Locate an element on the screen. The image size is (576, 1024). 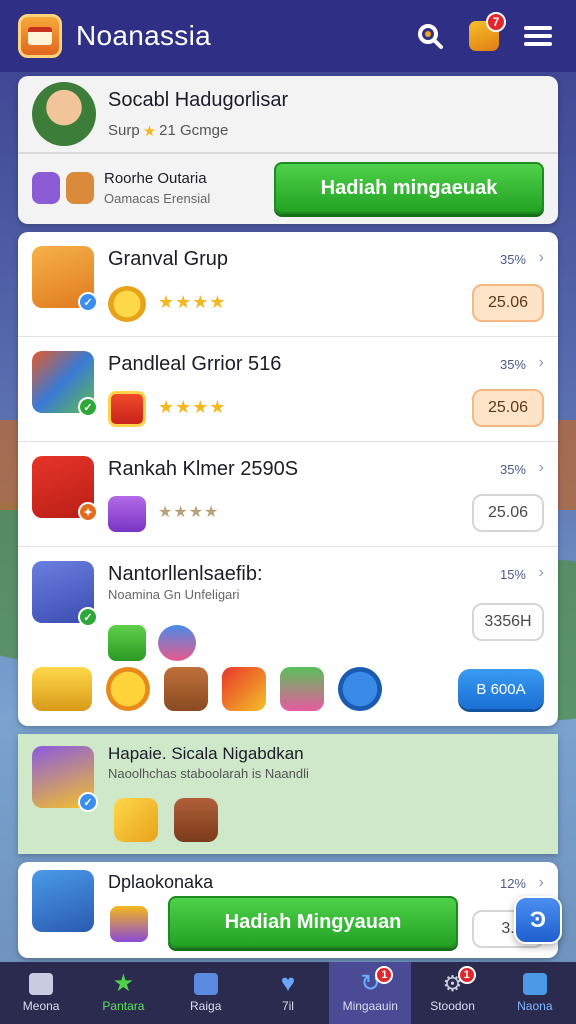
nav-item-stoodon: ⚙ Stoodon 1 is located at coordinates (452, 993).